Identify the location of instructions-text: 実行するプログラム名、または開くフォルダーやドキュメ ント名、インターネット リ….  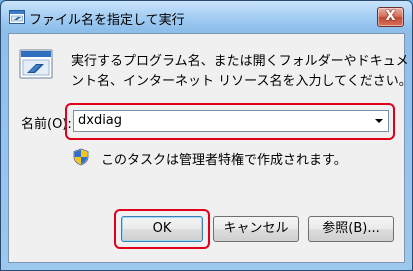
(241, 72).